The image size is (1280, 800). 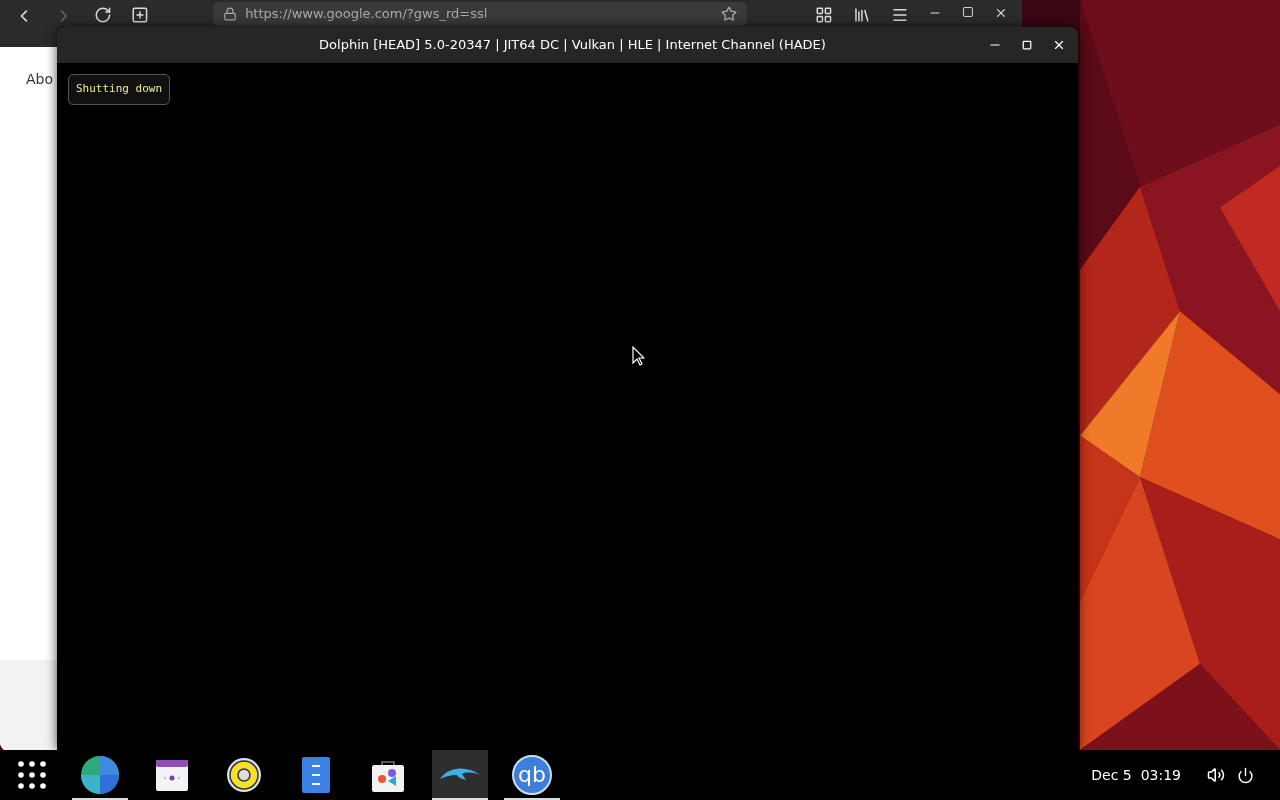 I want to click on bookmark-star-icon, so click(x=729, y=14).